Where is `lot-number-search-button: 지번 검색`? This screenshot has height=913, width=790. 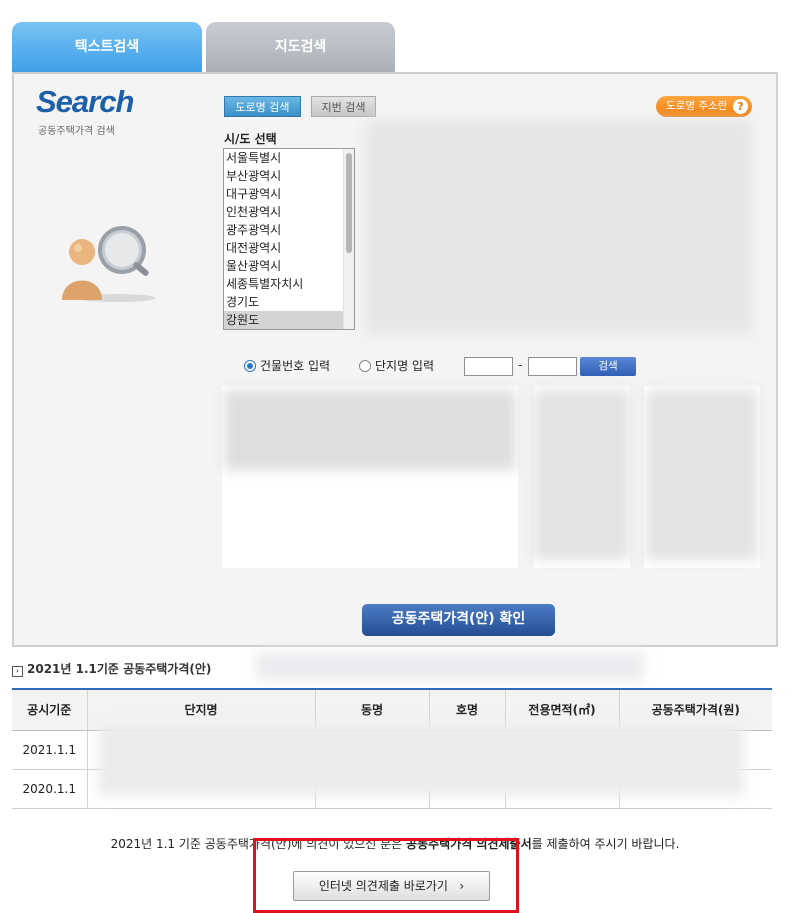
lot-number-search-button: 지번 검색 is located at coordinates (343, 106).